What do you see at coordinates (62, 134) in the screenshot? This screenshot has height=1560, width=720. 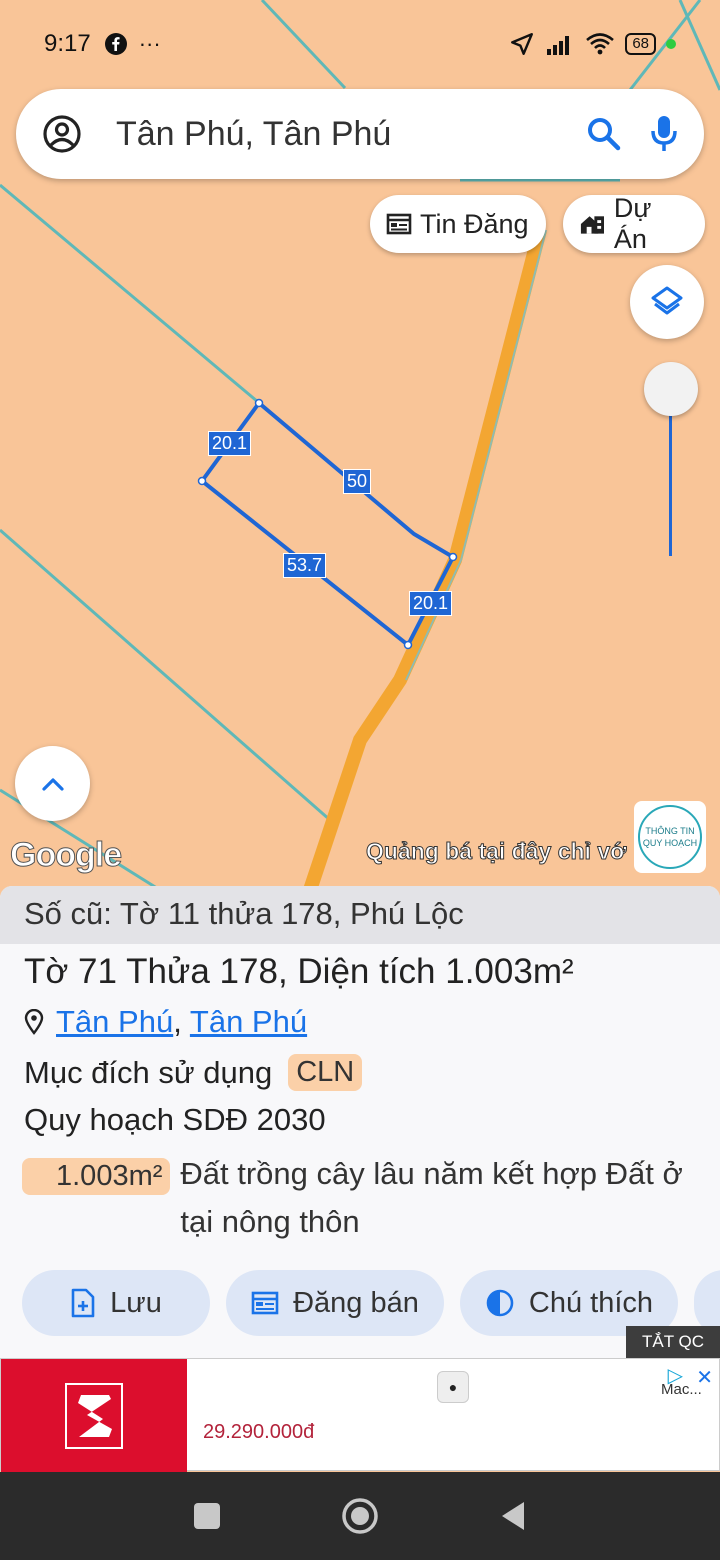 I see `account-icon` at bounding box center [62, 134].